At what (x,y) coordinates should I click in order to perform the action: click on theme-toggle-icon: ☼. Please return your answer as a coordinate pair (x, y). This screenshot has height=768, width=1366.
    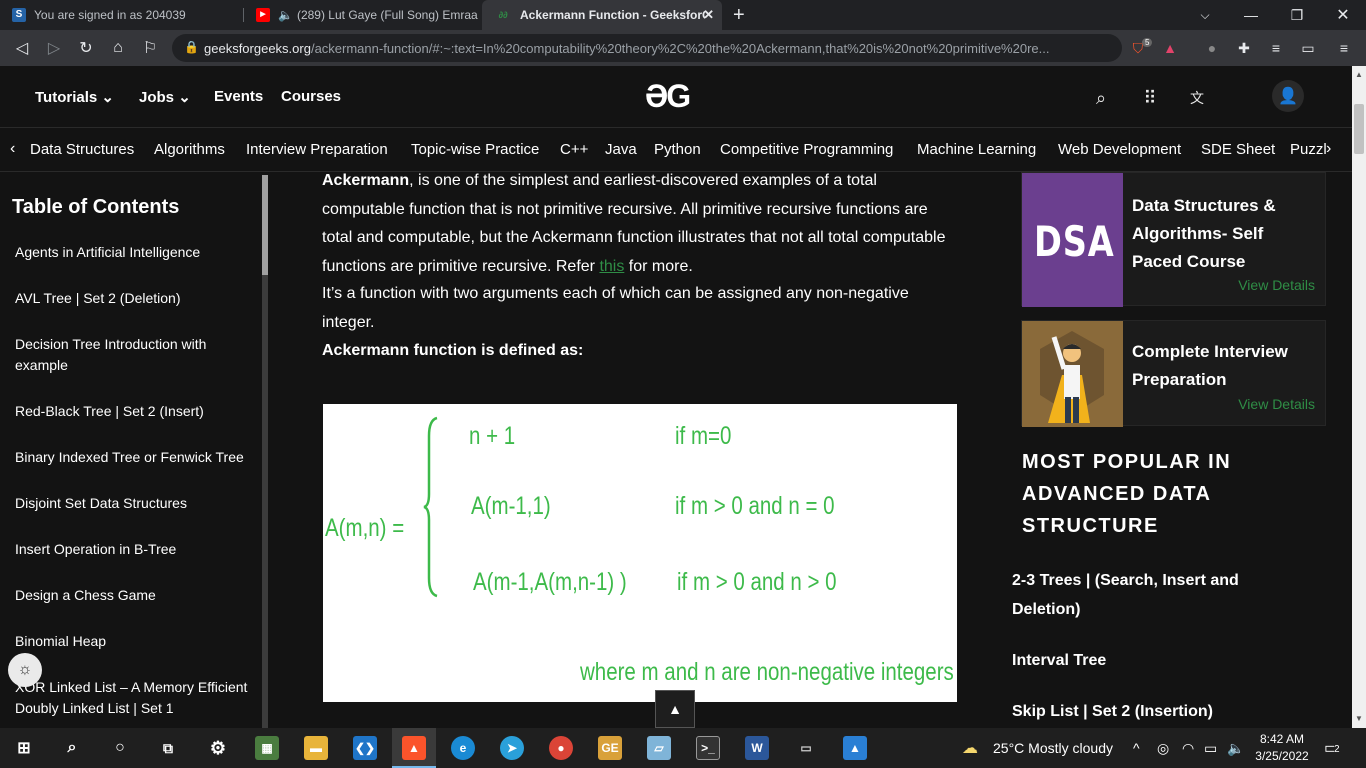
    Looking at the image, I should click on (25, 670).